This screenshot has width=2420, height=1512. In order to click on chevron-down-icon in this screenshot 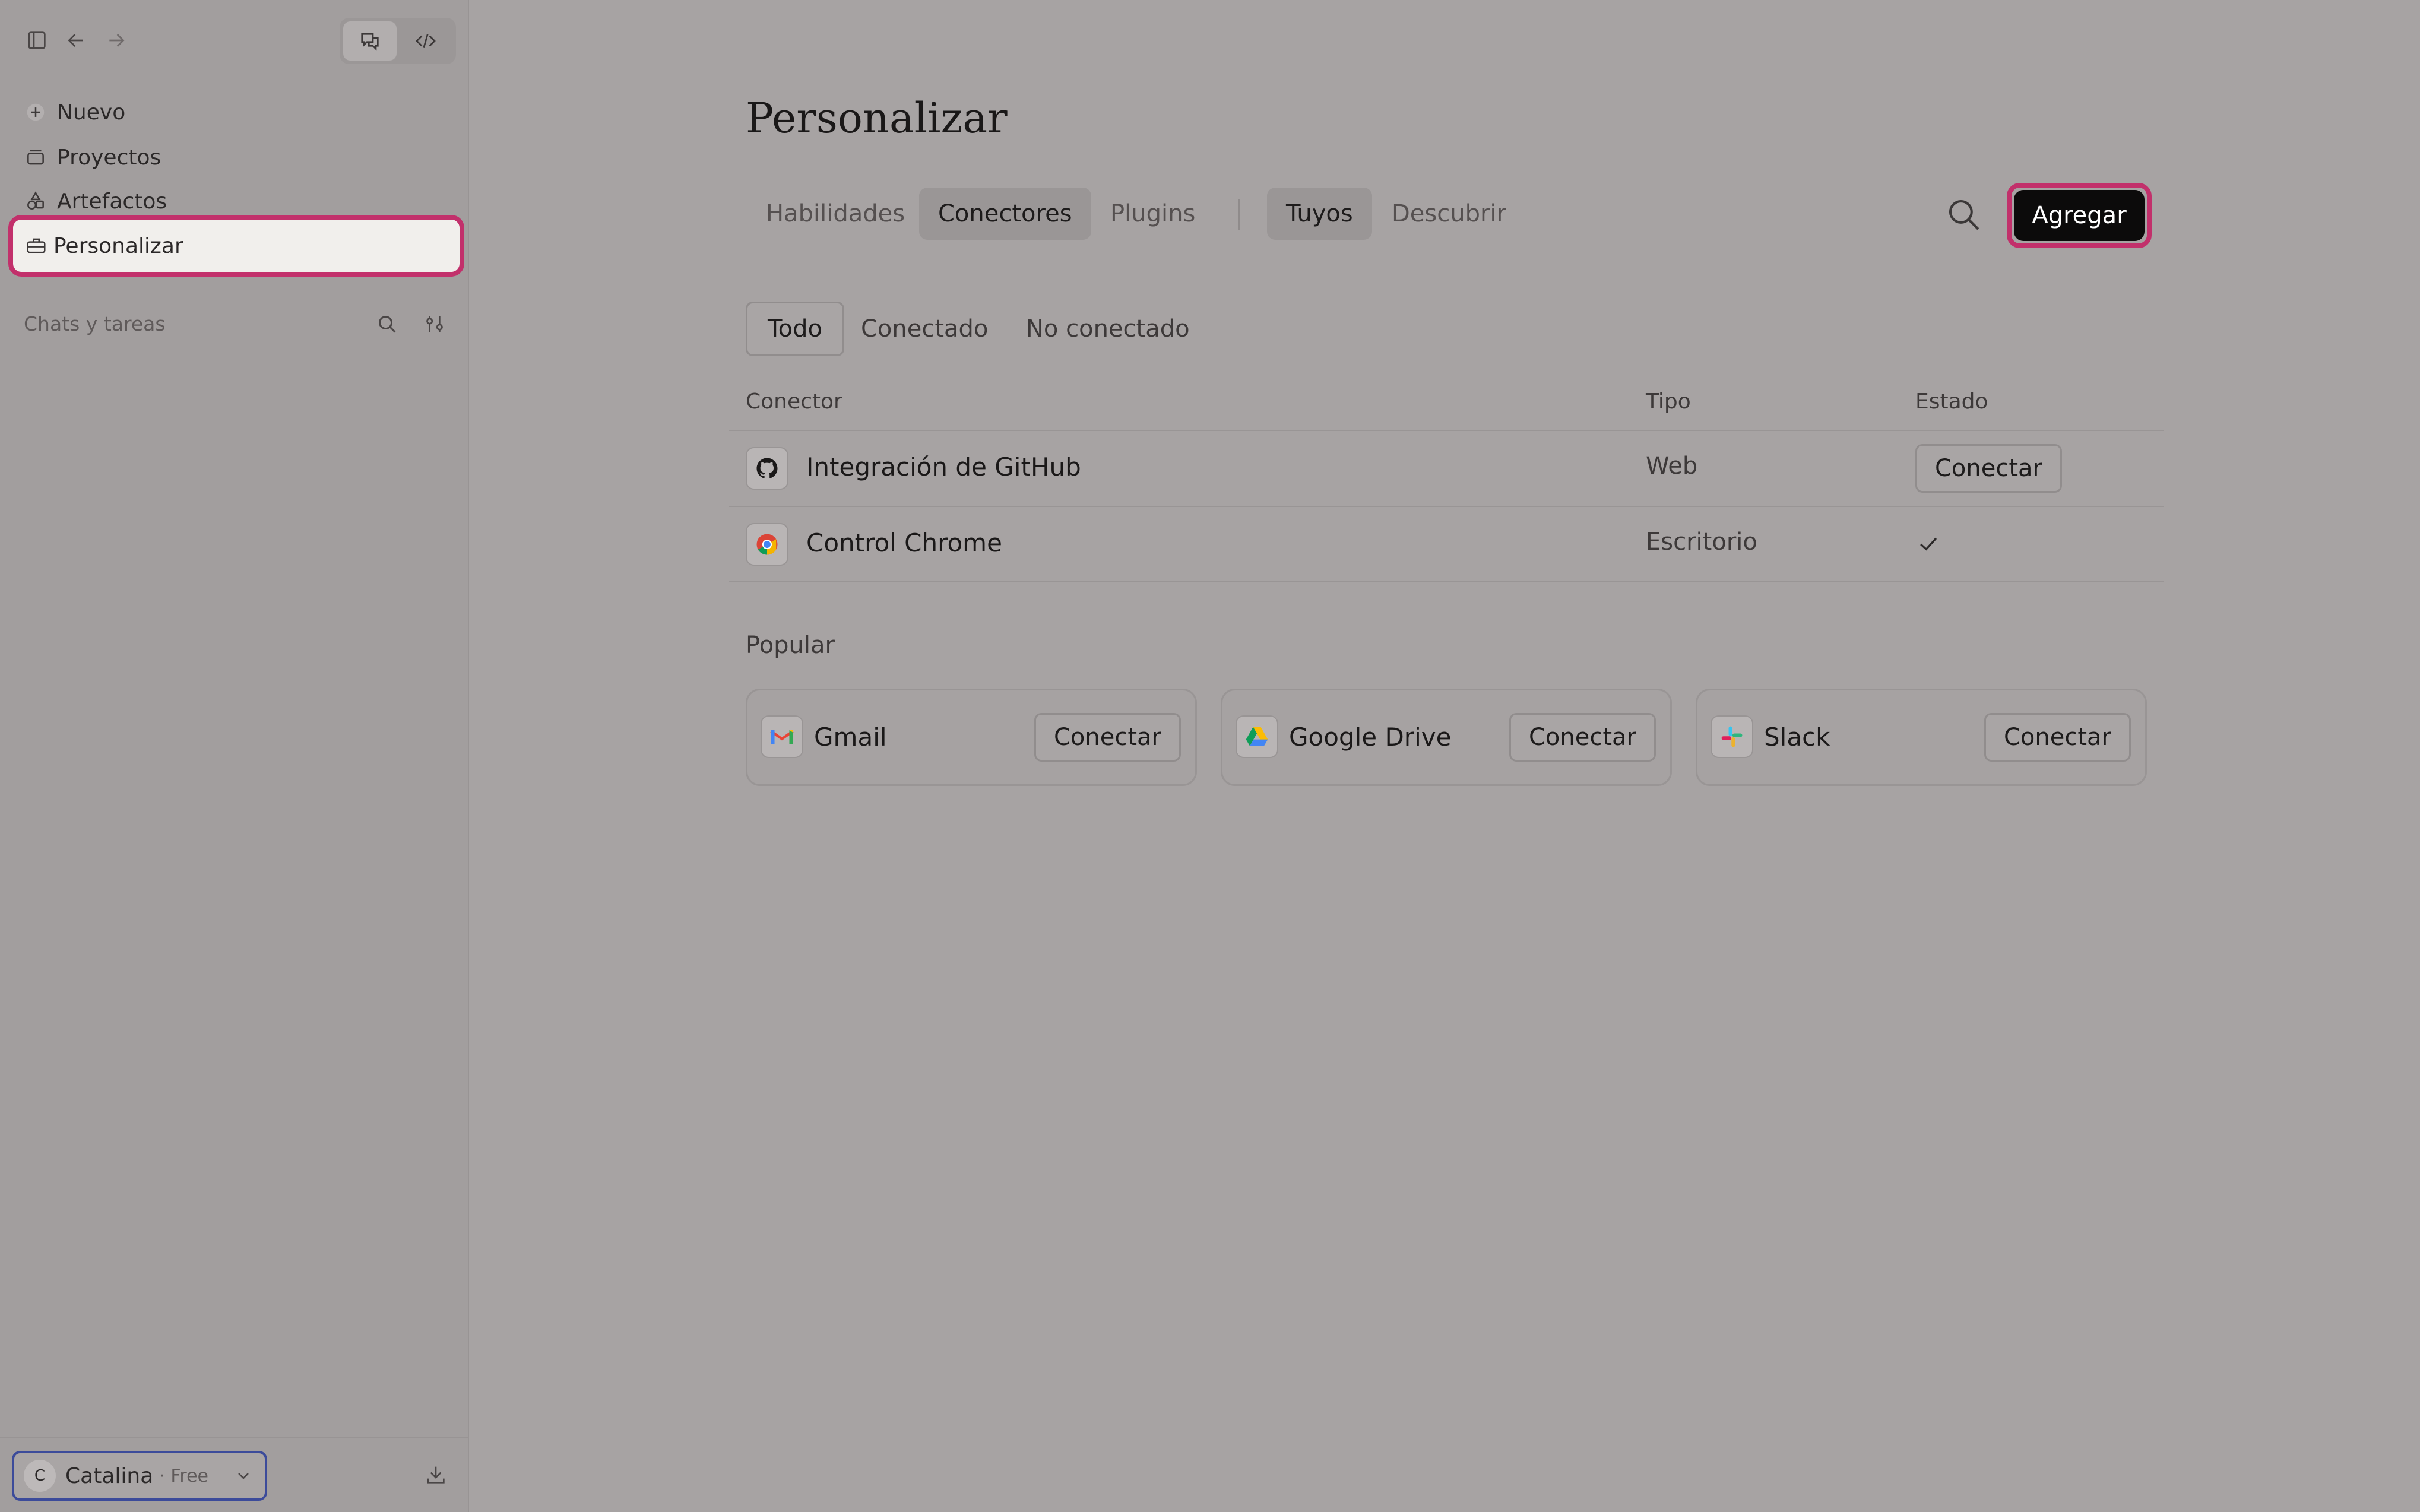, I will do `click(243, 1476)`.